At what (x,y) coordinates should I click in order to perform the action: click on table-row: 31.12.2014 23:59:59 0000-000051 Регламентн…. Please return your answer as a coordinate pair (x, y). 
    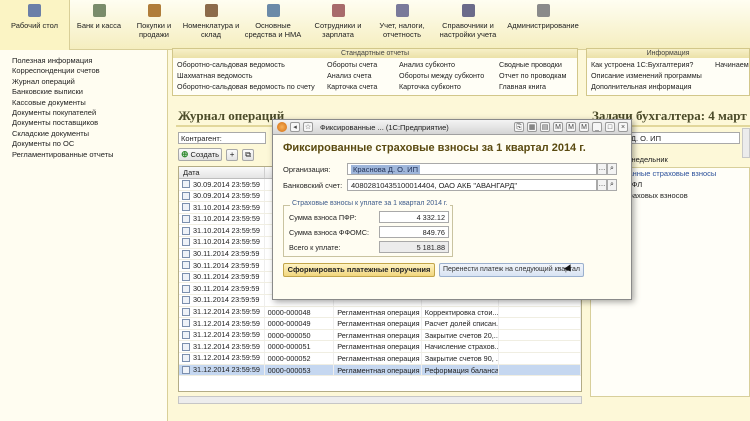
    Looking at the image, I should click on (380, 347).